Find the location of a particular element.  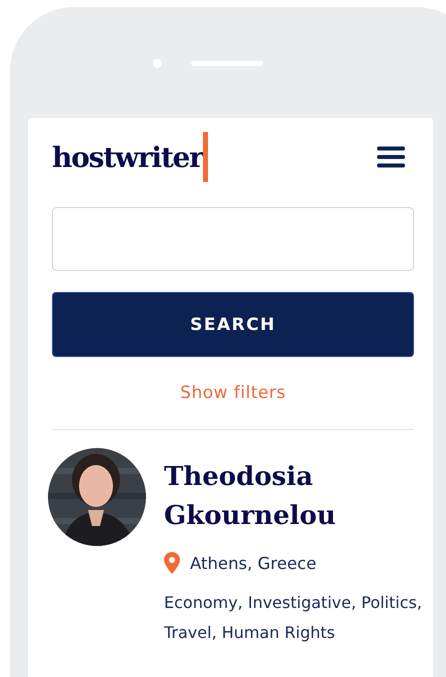

location-text: Athens, Greece is located at coordinates (253, 563).